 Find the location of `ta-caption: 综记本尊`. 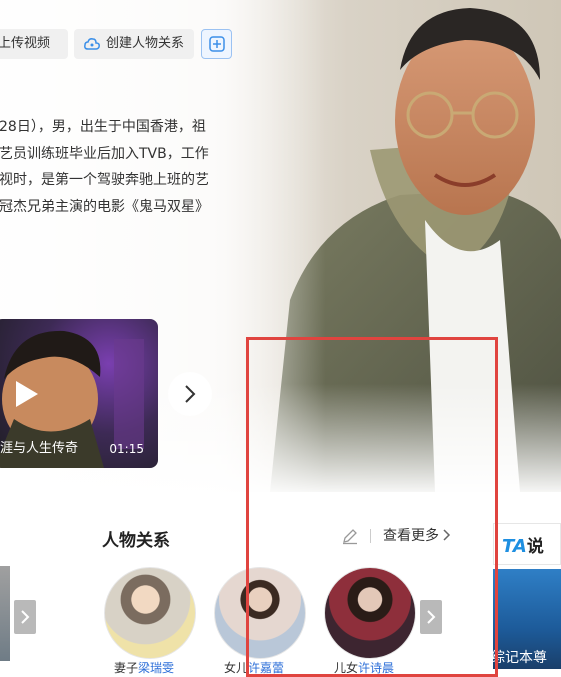

ta-caption: 综记本尊 is located at coordinates (520, 658).